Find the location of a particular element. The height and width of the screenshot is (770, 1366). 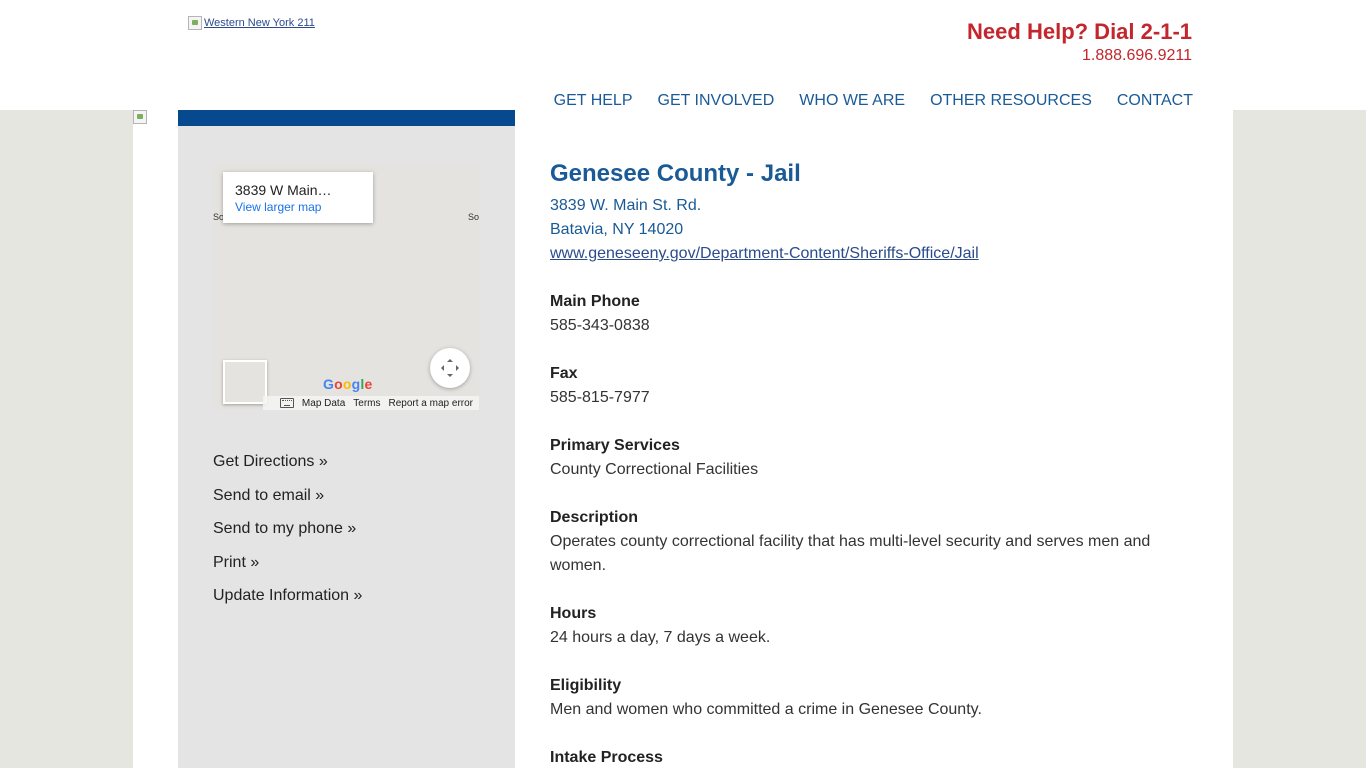

address-line-2: Batavia, NY 14020 is located at coordinates (617, 229).